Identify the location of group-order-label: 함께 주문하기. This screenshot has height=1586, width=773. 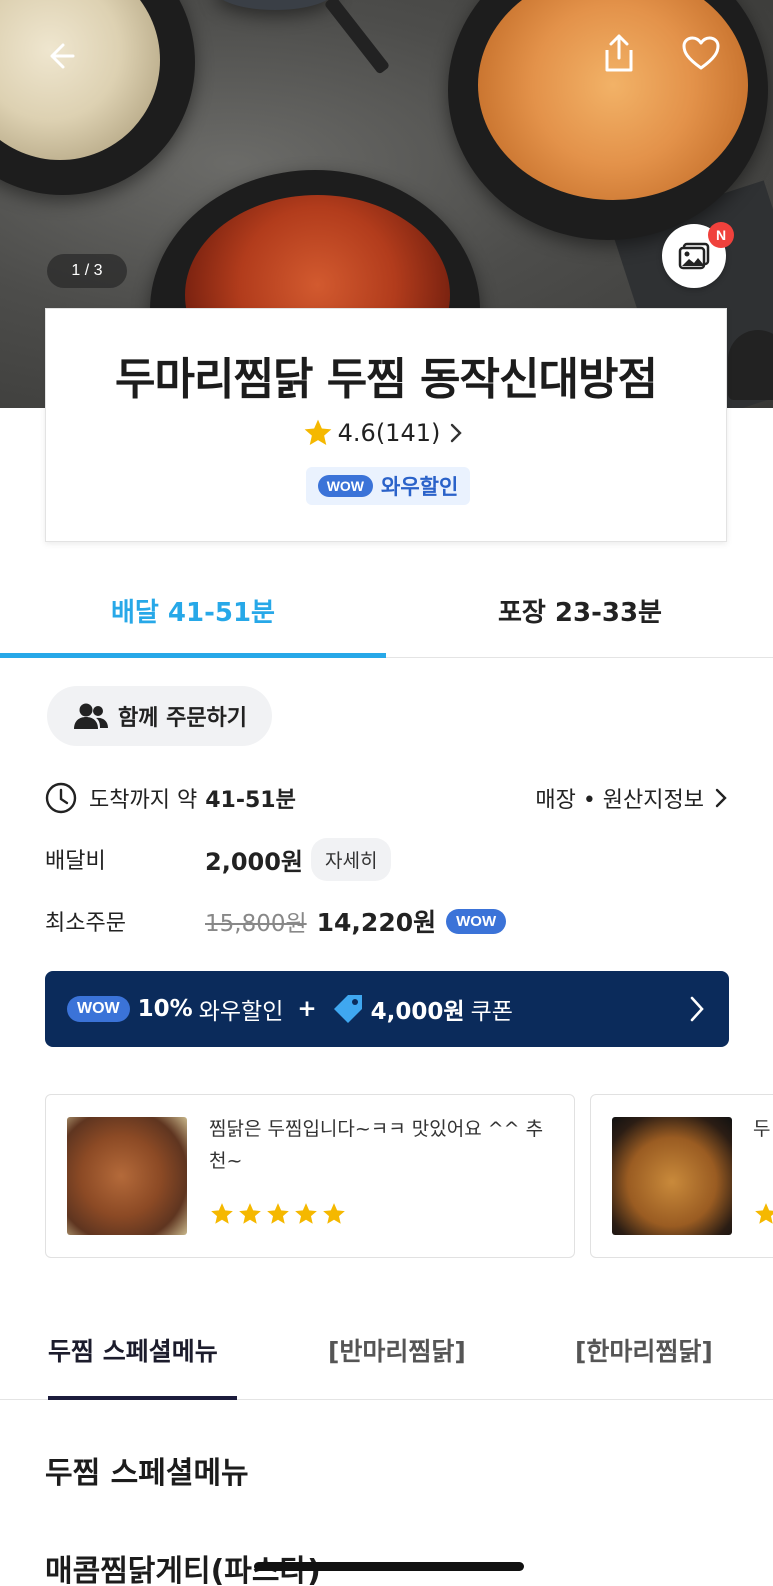
(182, 718).